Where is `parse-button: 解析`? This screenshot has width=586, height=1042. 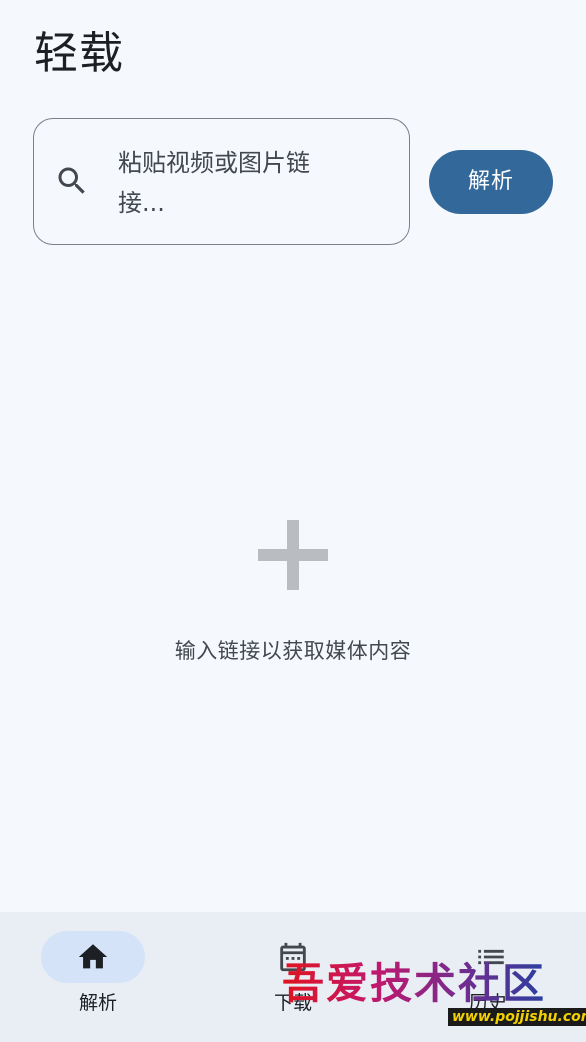
parse-button: 解析 is located at coordinates (491, 182).